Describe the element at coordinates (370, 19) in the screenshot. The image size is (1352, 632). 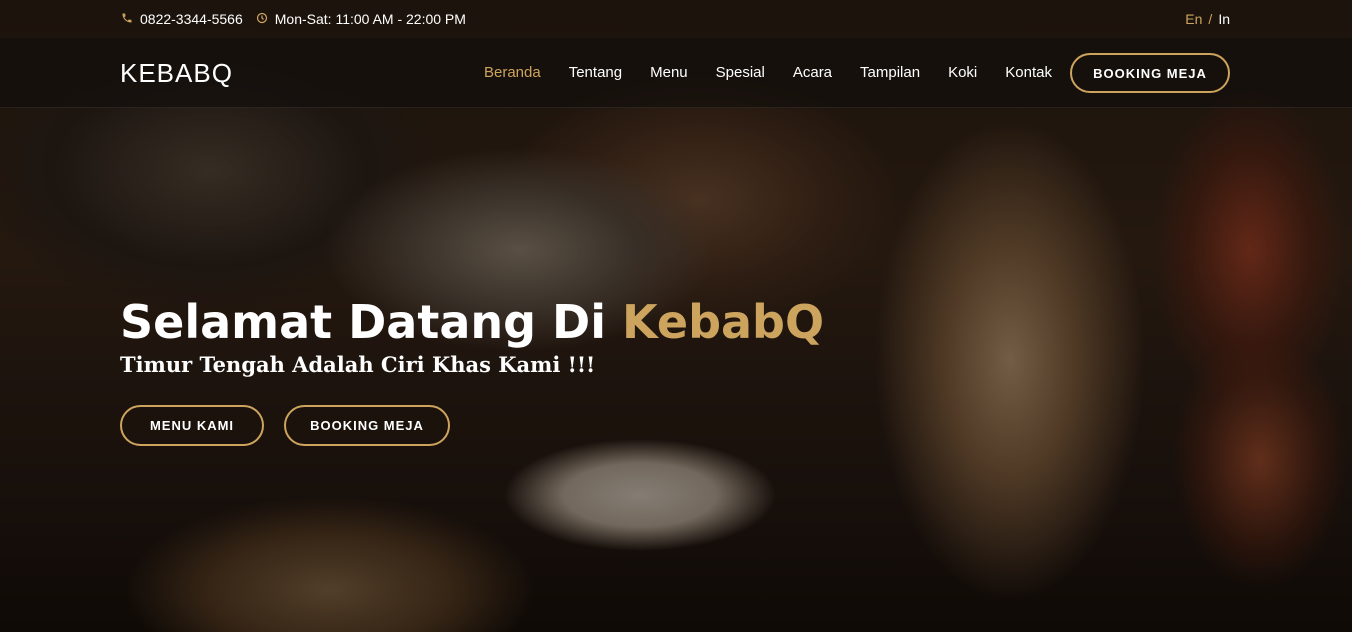
I see `opening-hours: Mon-Sat: 11:00 AM - 22:00 PM` at that location.